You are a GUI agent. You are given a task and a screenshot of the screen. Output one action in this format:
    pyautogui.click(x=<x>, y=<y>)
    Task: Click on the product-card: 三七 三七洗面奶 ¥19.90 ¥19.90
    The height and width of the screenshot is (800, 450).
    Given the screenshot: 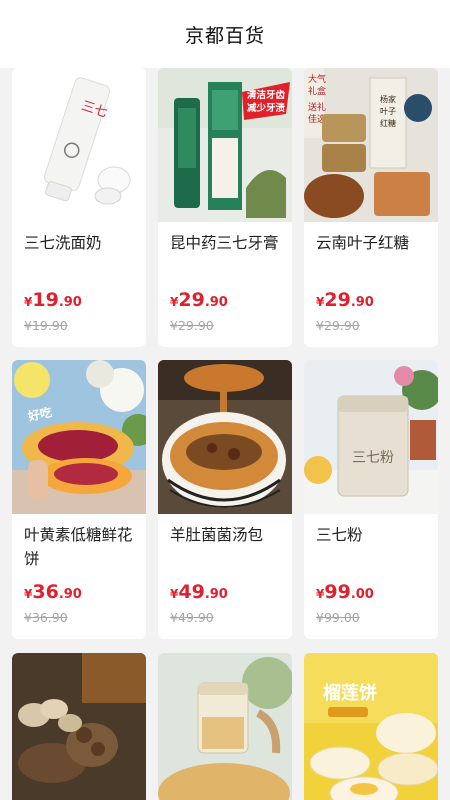 What is the action you would take?
    pyautogui.click(x=79, y=207)
    